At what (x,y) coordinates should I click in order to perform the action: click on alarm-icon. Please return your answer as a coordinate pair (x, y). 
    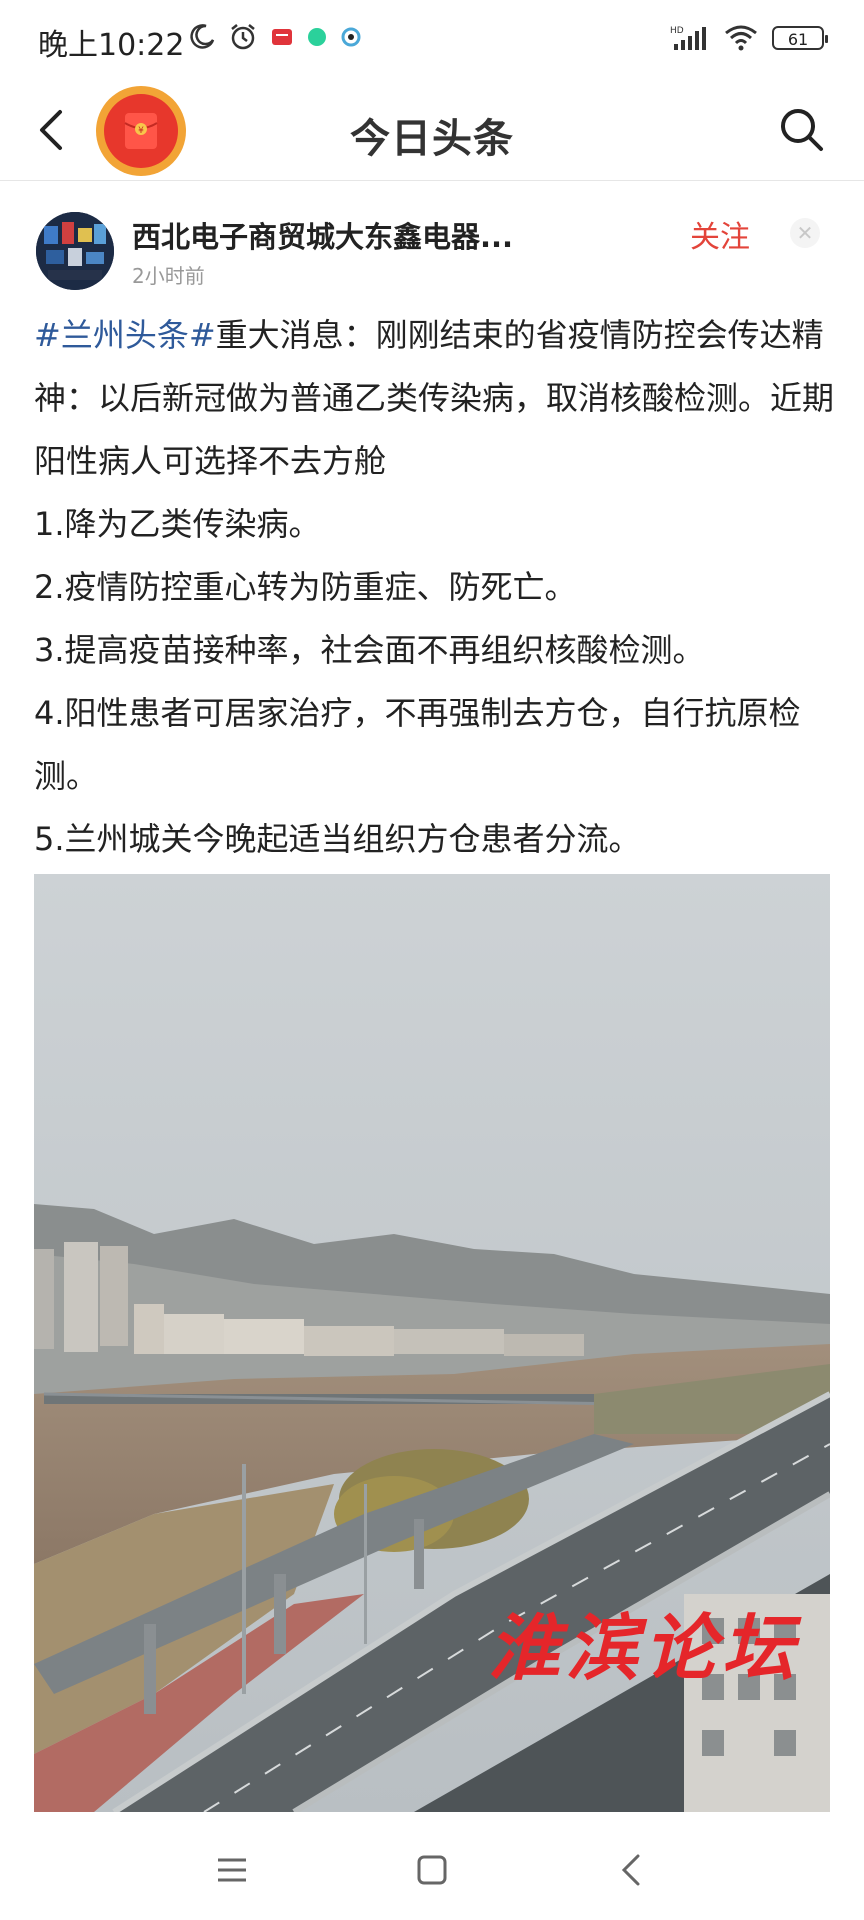
    Looking at the image, I should click on (243, 37).